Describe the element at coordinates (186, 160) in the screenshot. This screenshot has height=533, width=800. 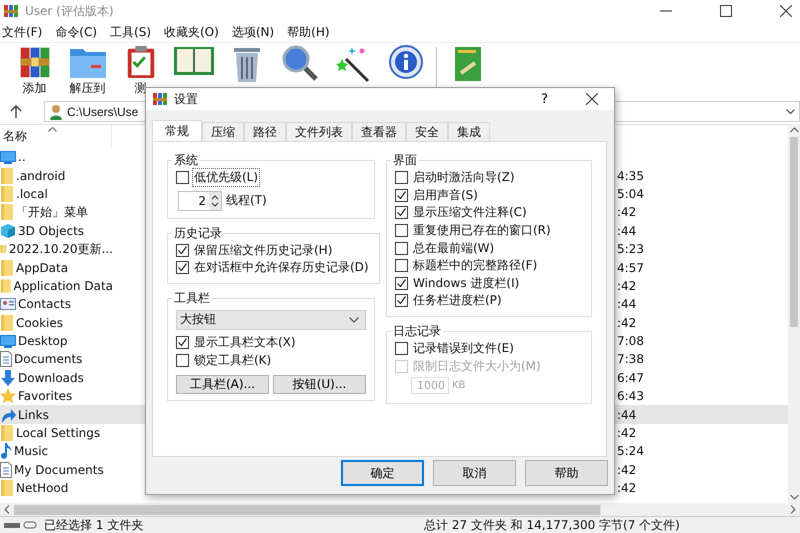
I see `group-title: 系统` at that location.